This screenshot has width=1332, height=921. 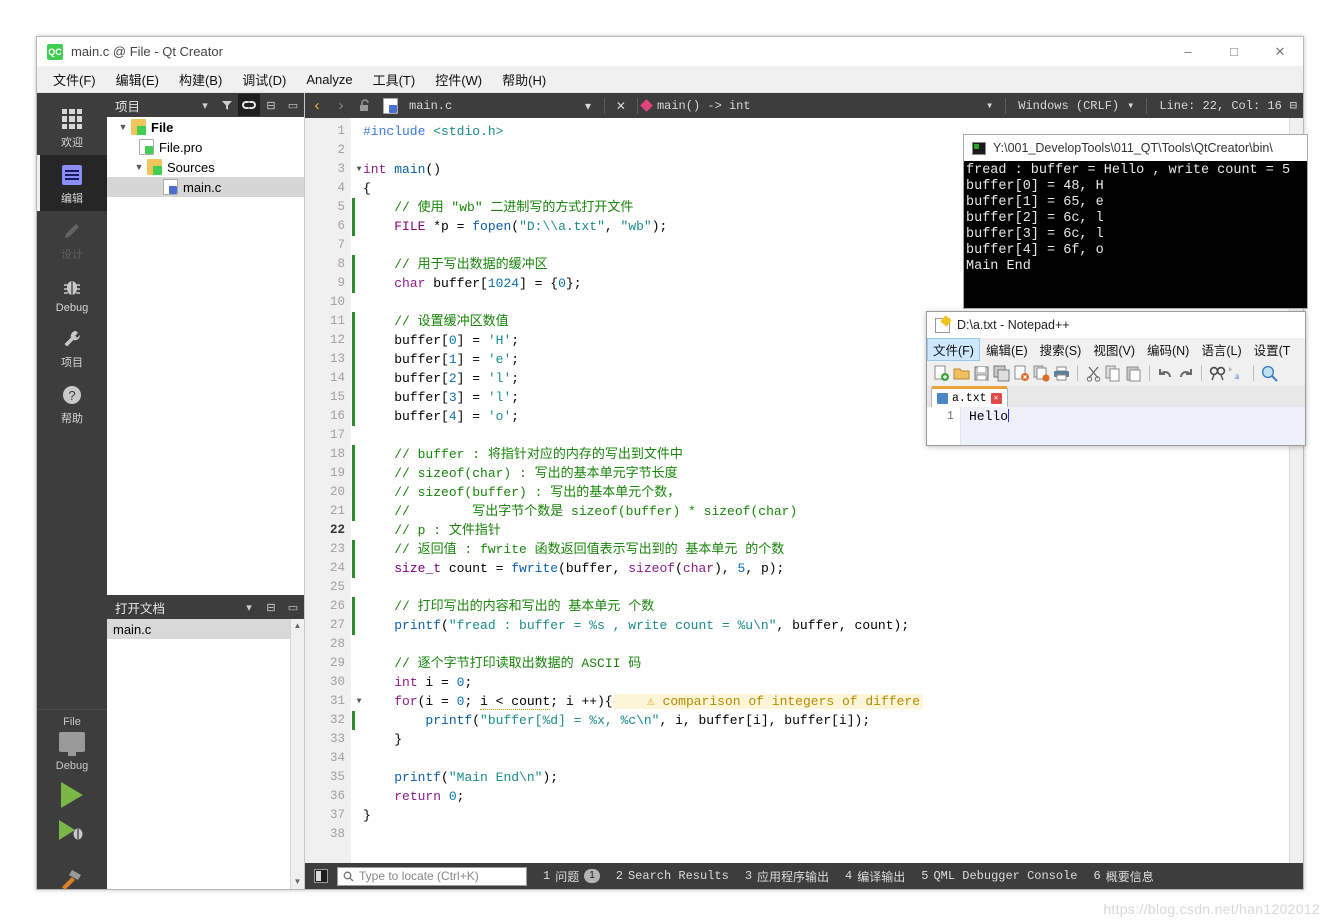 I want to click on tree-item-sources: ▼ Sources, so click(x=205, y=167).